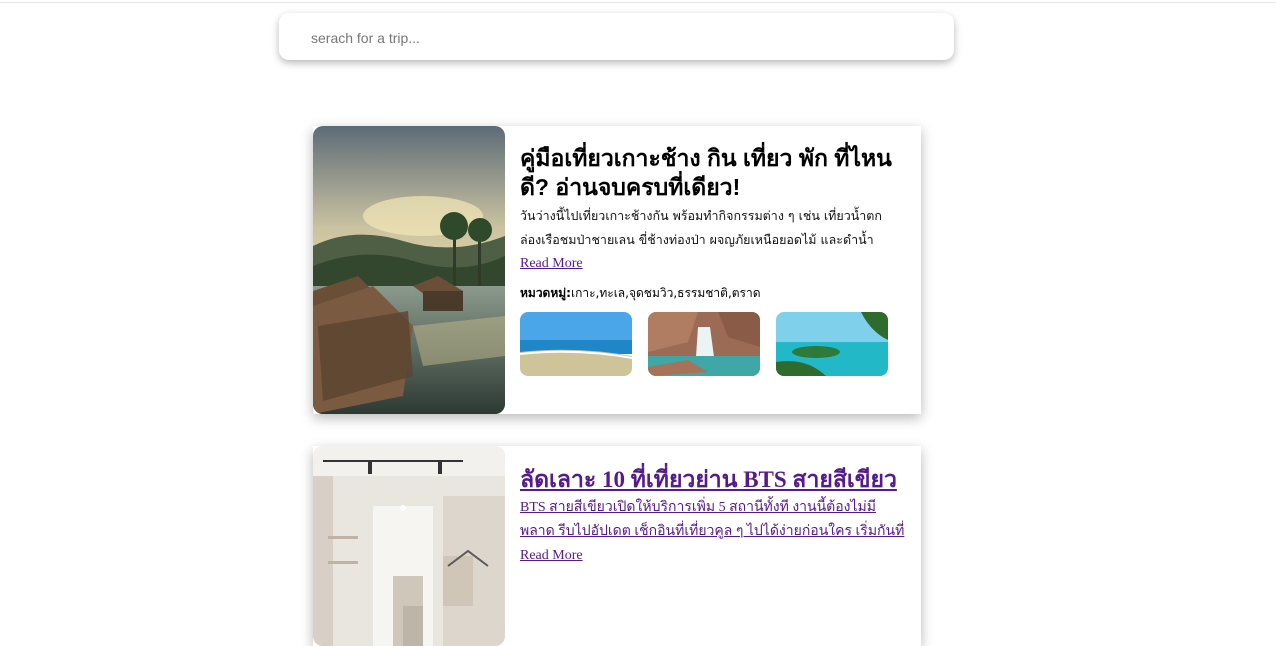 This screenshot has width=1276, height=646. Describe the element at coordinates (409, 270) in the screenshot. I see `article-thumbnail-resort` at that location.